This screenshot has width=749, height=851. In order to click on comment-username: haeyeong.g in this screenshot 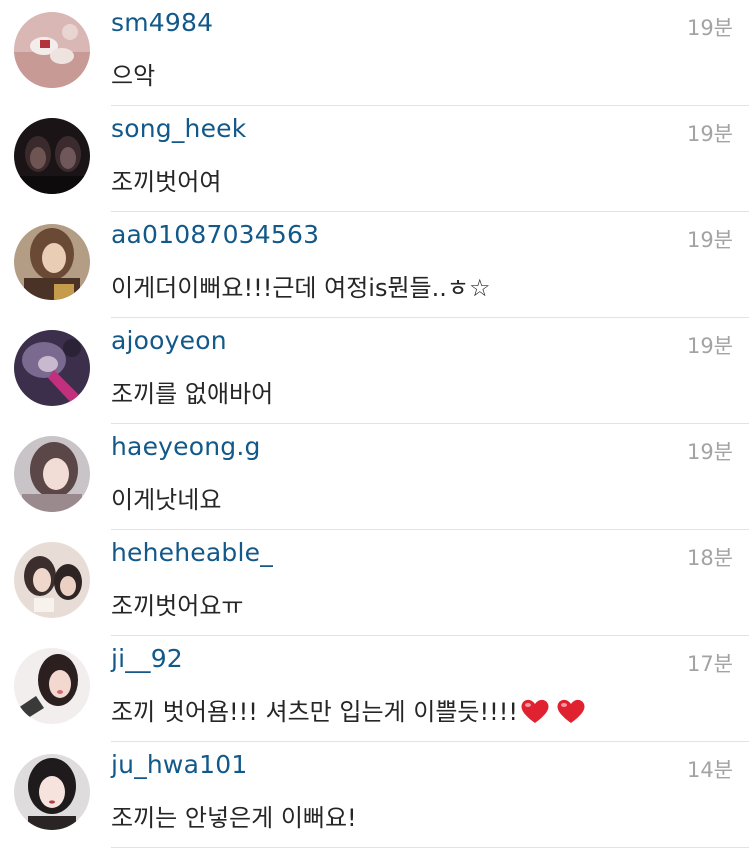, I will do `click(186, 446)`.